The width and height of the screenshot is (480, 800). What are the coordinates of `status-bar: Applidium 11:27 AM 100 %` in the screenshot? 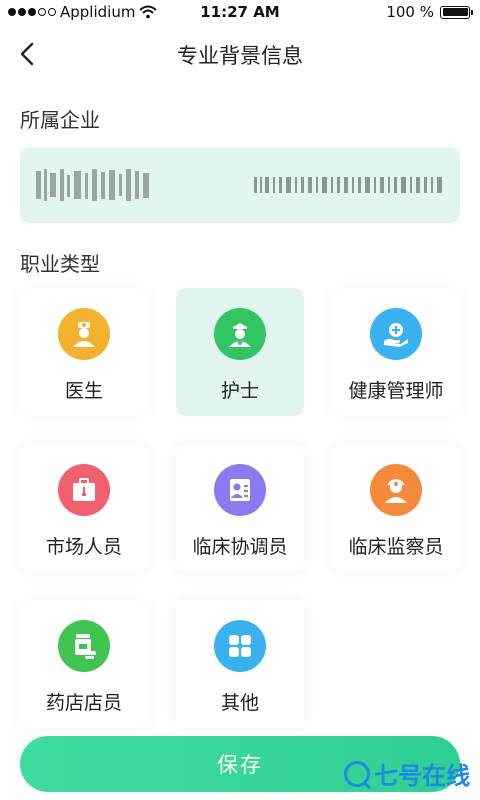 It's located at (240, 13).